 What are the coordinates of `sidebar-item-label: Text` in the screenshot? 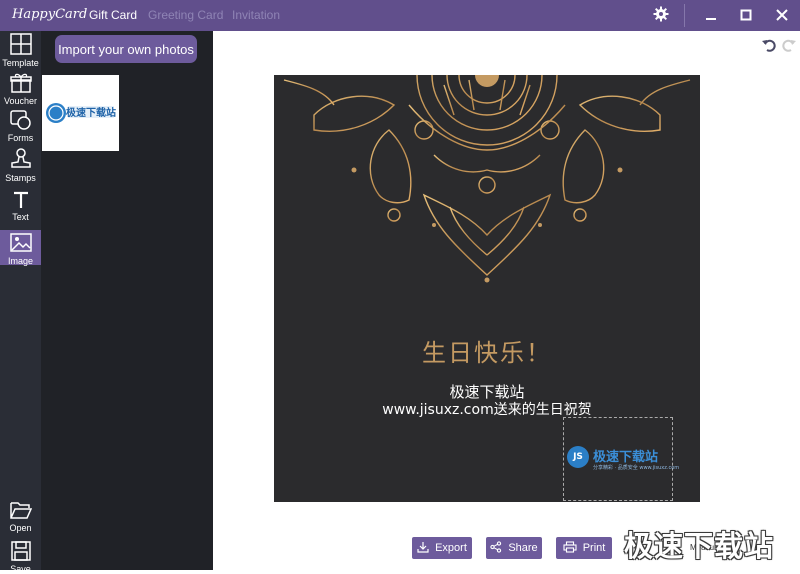 It's located at (20, 217).